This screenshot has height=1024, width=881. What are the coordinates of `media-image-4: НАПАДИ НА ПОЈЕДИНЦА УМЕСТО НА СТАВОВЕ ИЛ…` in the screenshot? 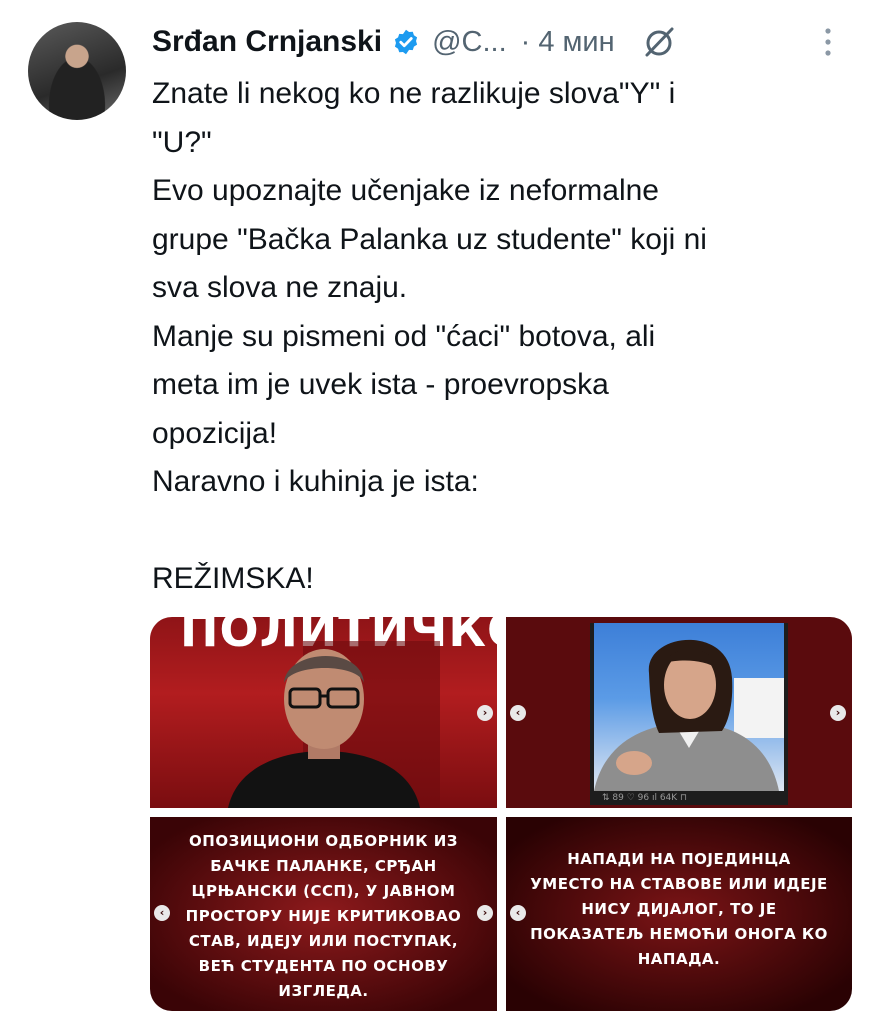 It's located at (679, 914).